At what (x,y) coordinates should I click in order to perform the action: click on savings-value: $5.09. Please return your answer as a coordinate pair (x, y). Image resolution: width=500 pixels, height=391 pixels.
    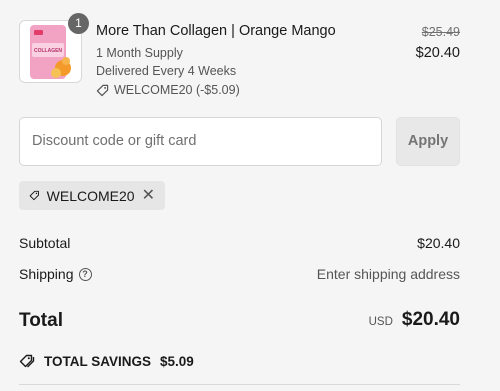
    Looking at the image, I should click on (177, 361).